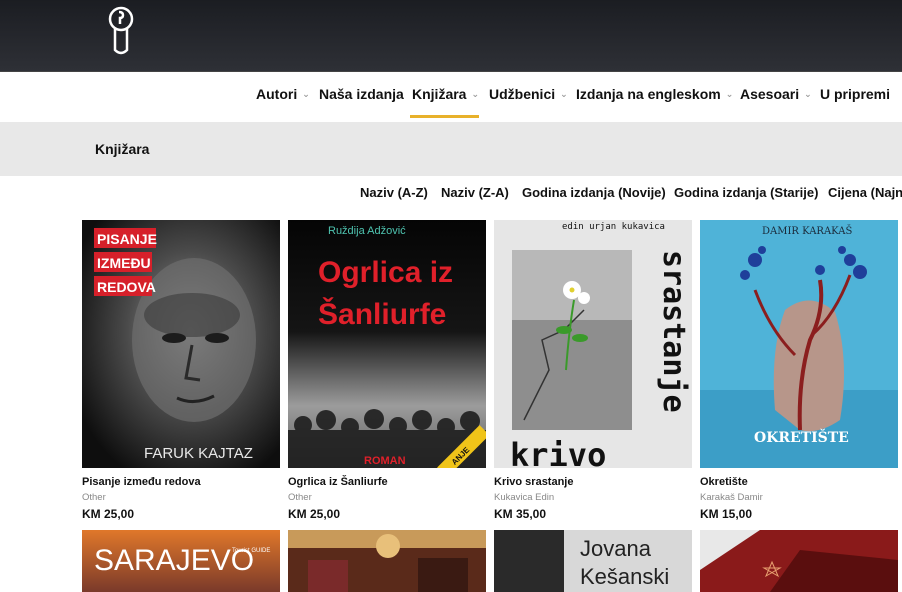  Describe the element at coordinates (251, 551) in the screenshot. I see `cover-badge: Tourist GUIDE` at that location.